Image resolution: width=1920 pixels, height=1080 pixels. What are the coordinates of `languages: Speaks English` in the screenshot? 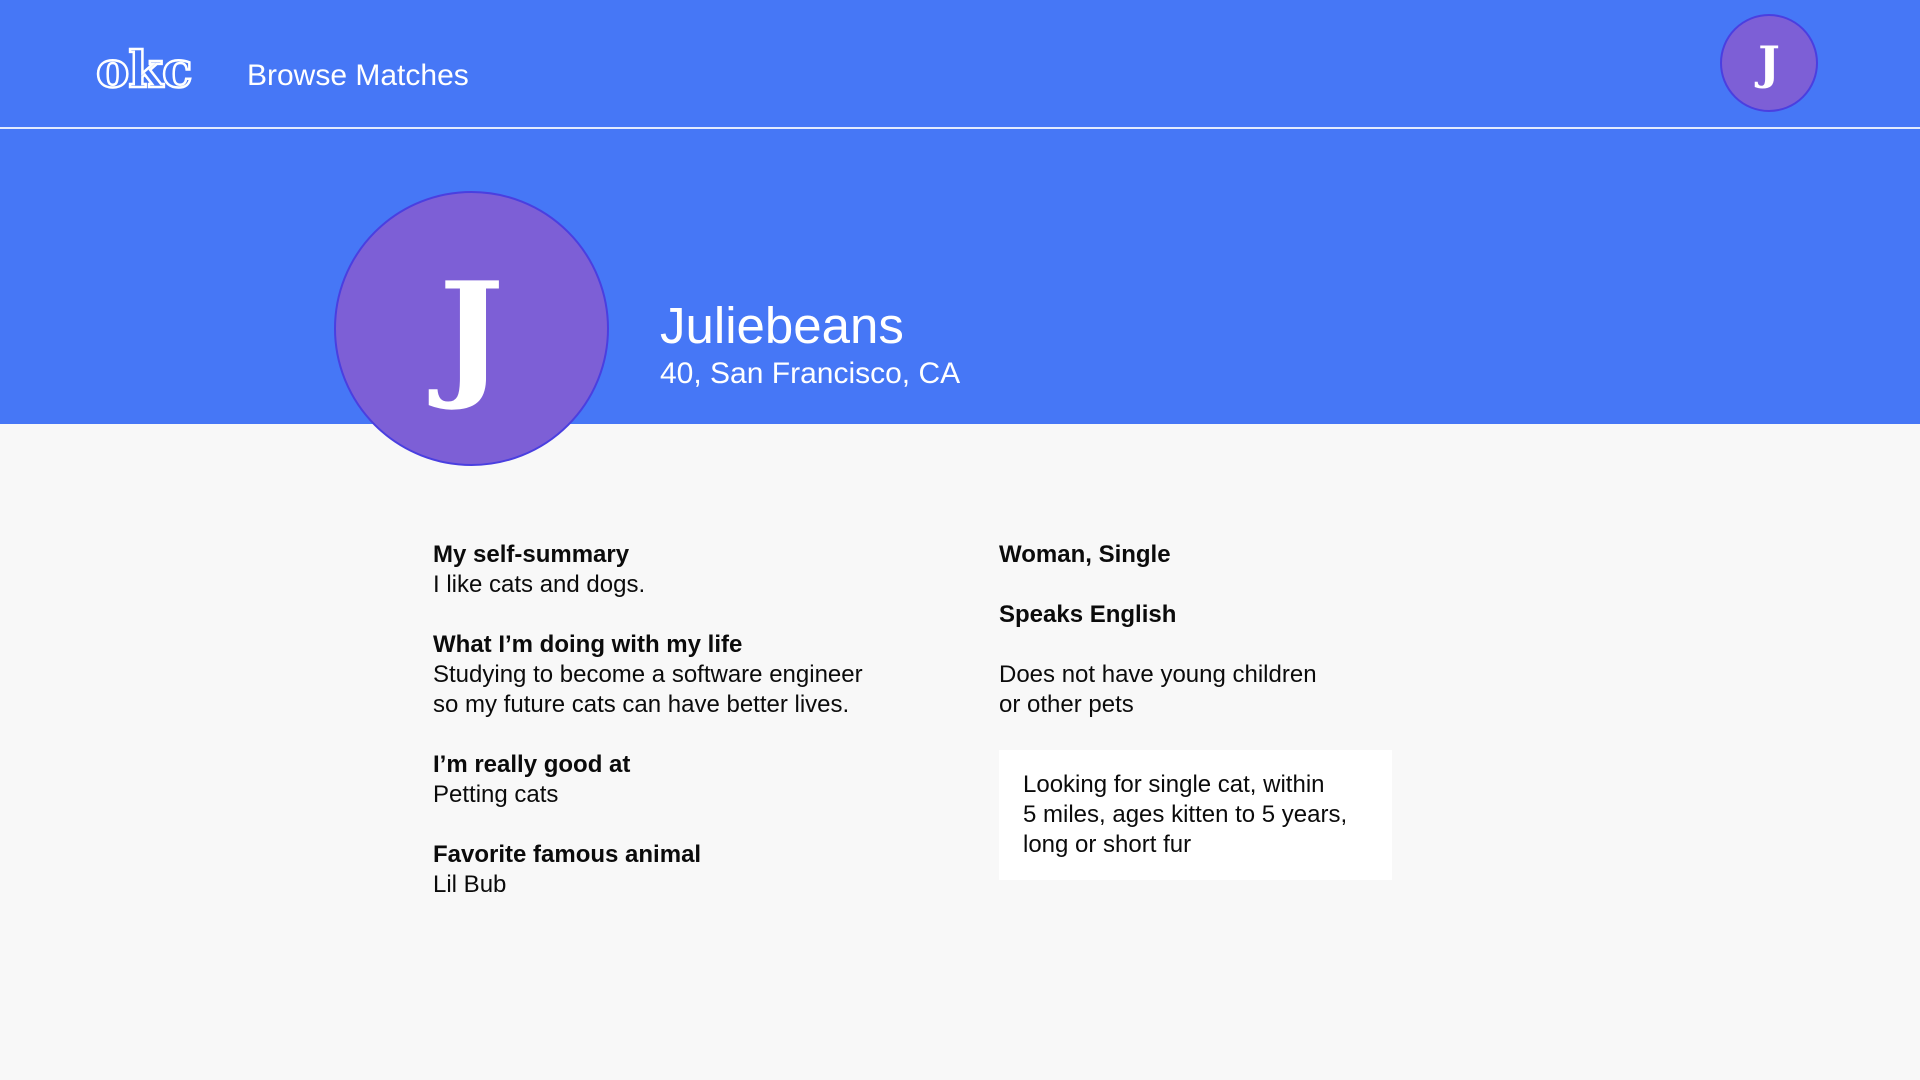 It's located at (1088, 614).